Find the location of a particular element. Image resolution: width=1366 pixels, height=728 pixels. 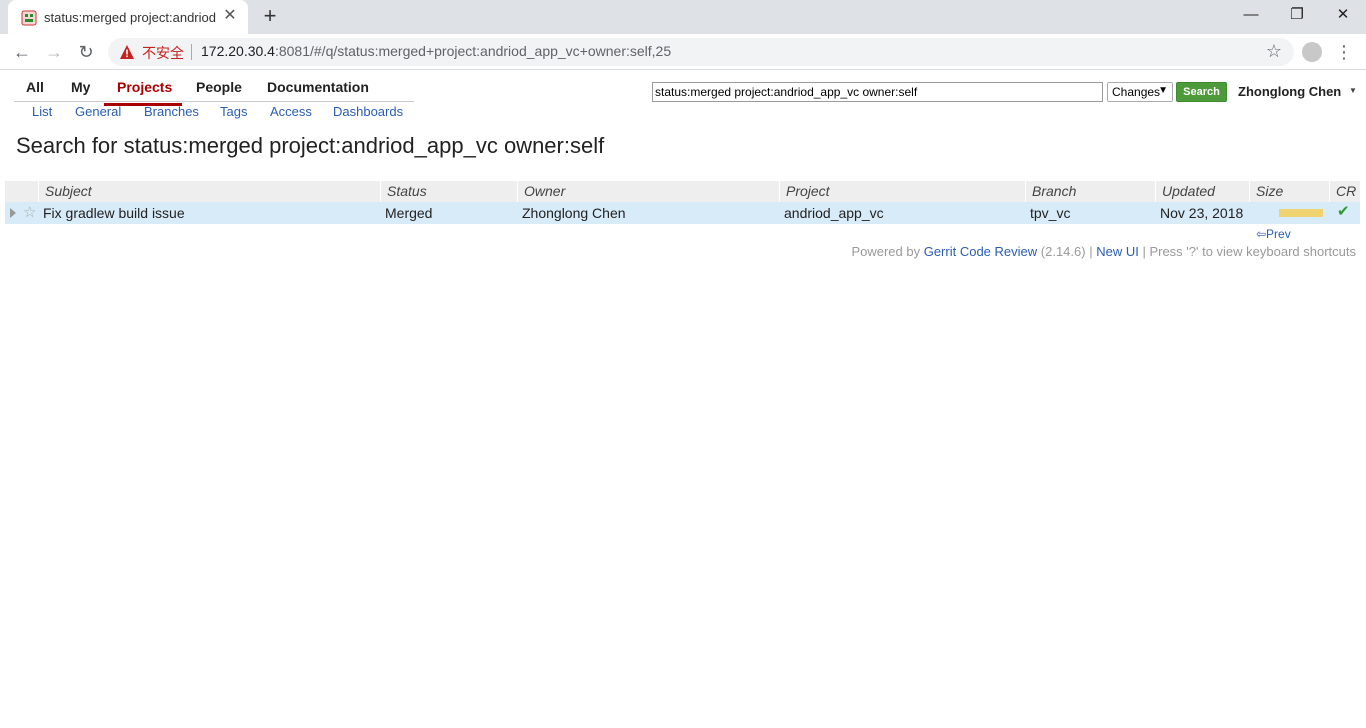

gerrit-favicon-icon is located at coordinates (29, 18).